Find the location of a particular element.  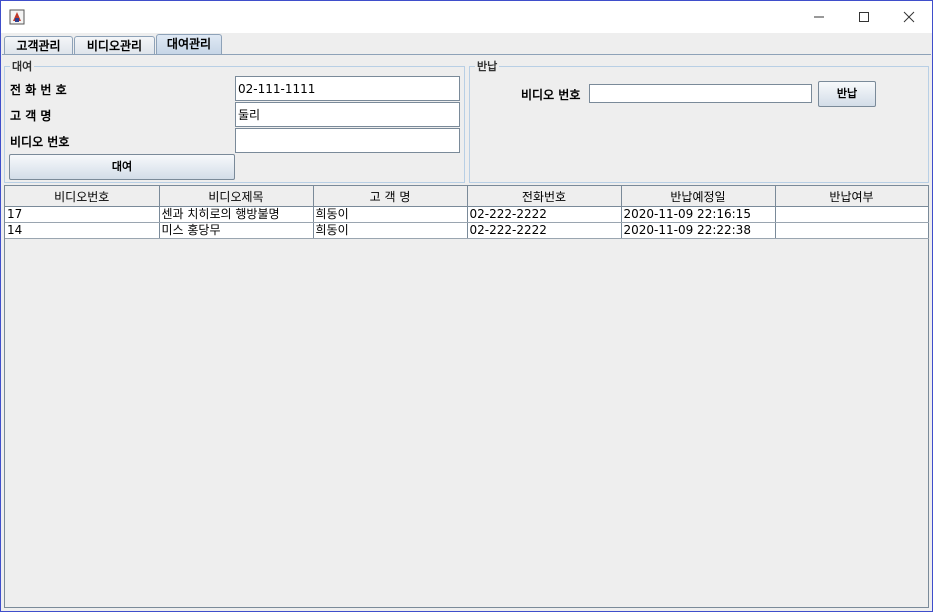

column-header-due-date: 반납예정일 is located at coordinates (698, 196).